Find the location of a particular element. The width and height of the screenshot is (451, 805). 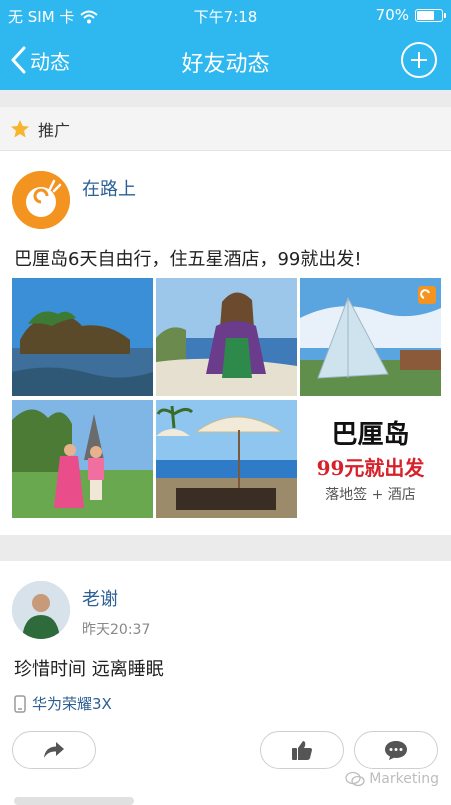

like-button is located at coordinates (302, 750).